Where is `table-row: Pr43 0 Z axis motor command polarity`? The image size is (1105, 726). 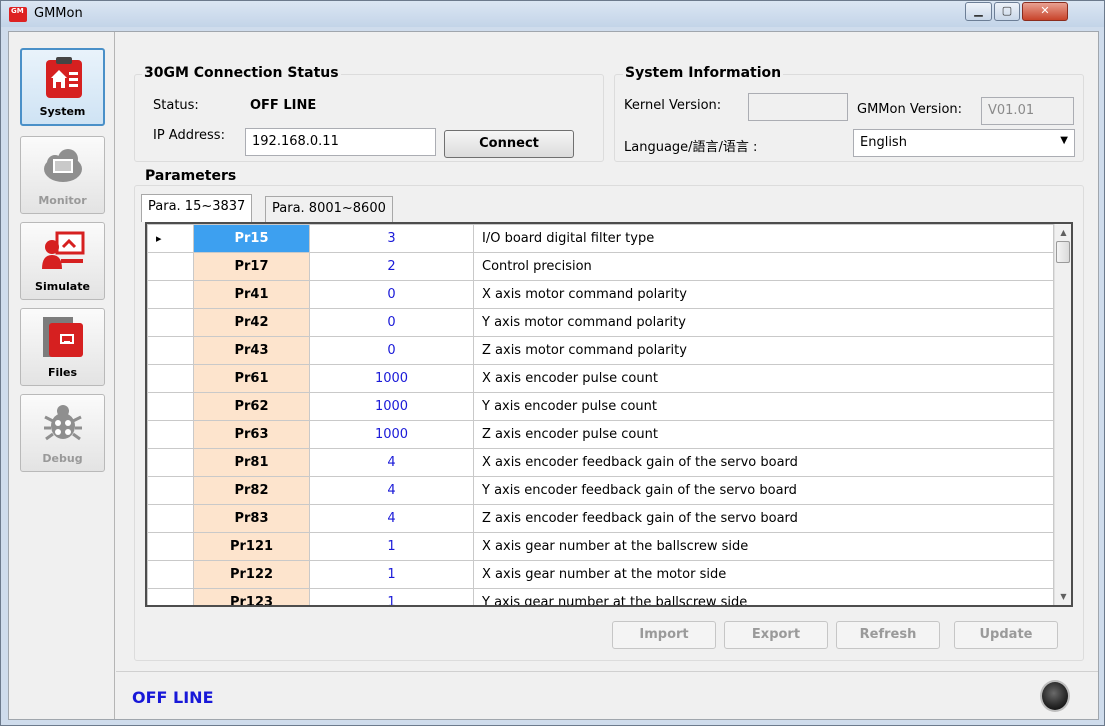
table-row: Pr43 0 Z axis motor command polarity is located at coordinates (600, 350).